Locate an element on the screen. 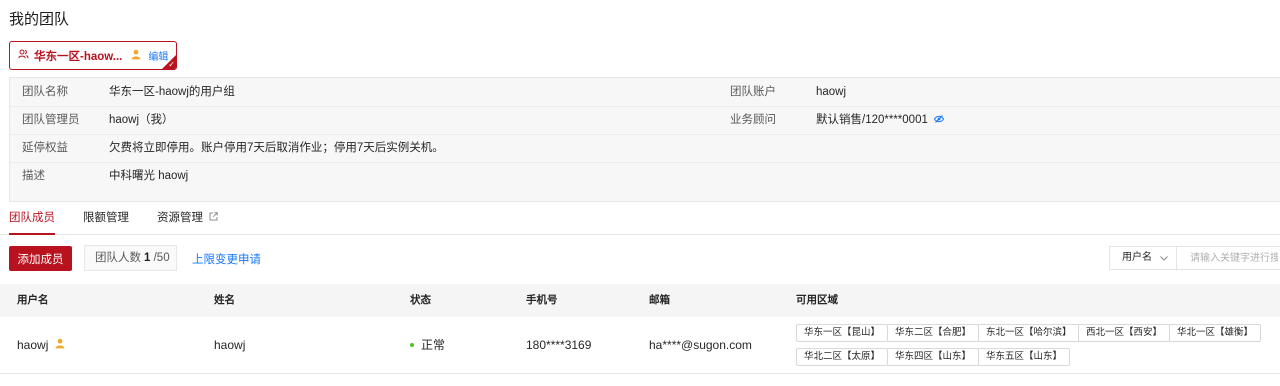 This screenshot has height=386, width=1280. team-admin-label: 团队管理员 is located at coordinates (51, 120).